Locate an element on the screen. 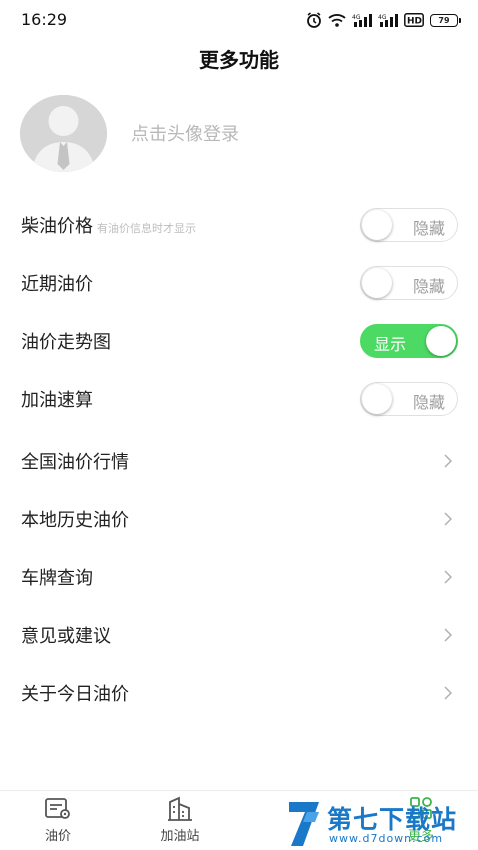 This screenshot has height=850, width=478. signal-4g-icon: 4G is located at coordinates (362, 20).